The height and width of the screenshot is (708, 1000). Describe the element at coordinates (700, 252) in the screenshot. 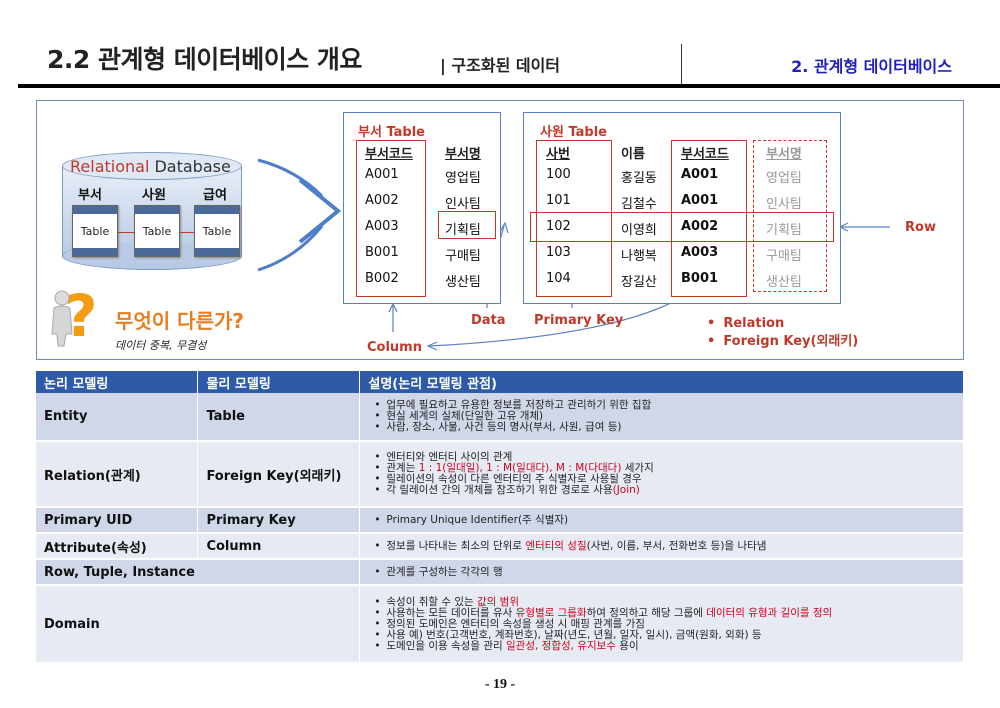

I see `emp-table-cell: A003` at that location.